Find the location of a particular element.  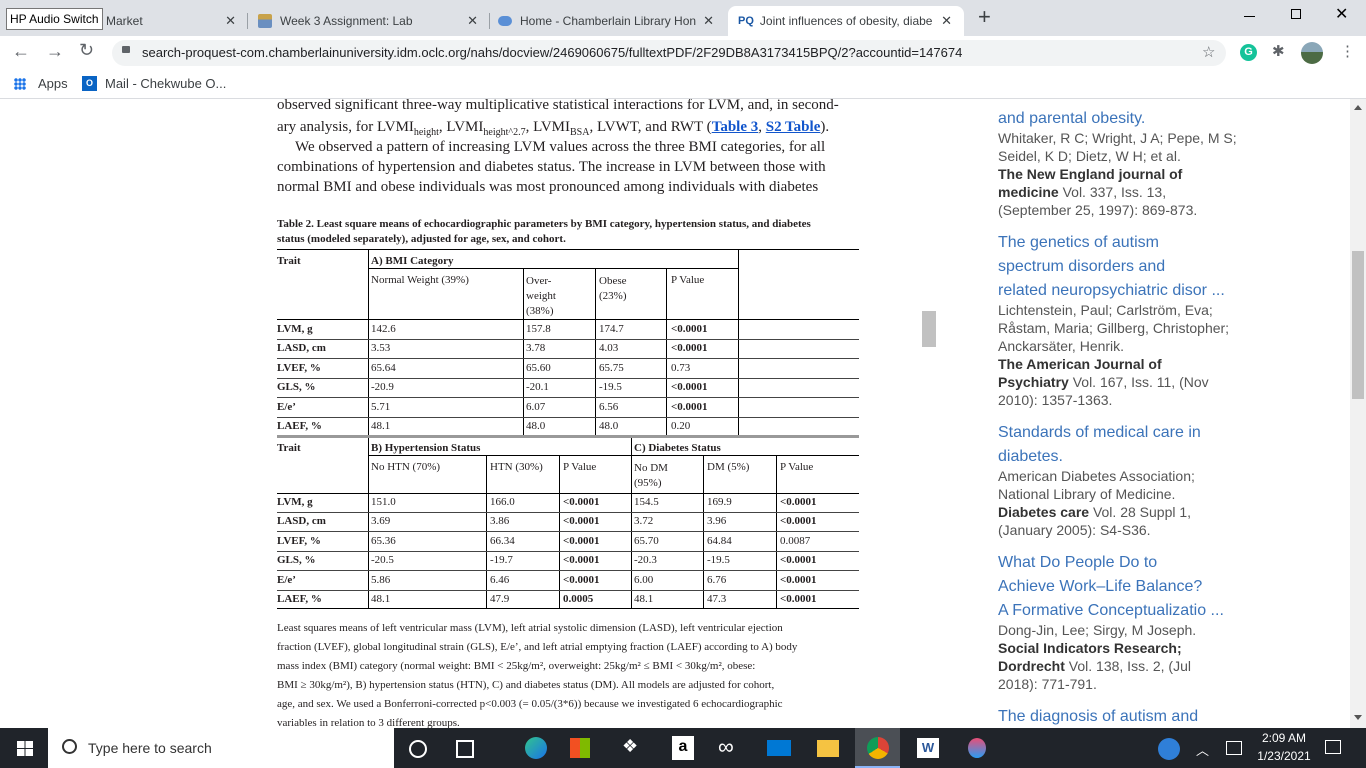

column-header: P Value is located at coordinates (580, 467).